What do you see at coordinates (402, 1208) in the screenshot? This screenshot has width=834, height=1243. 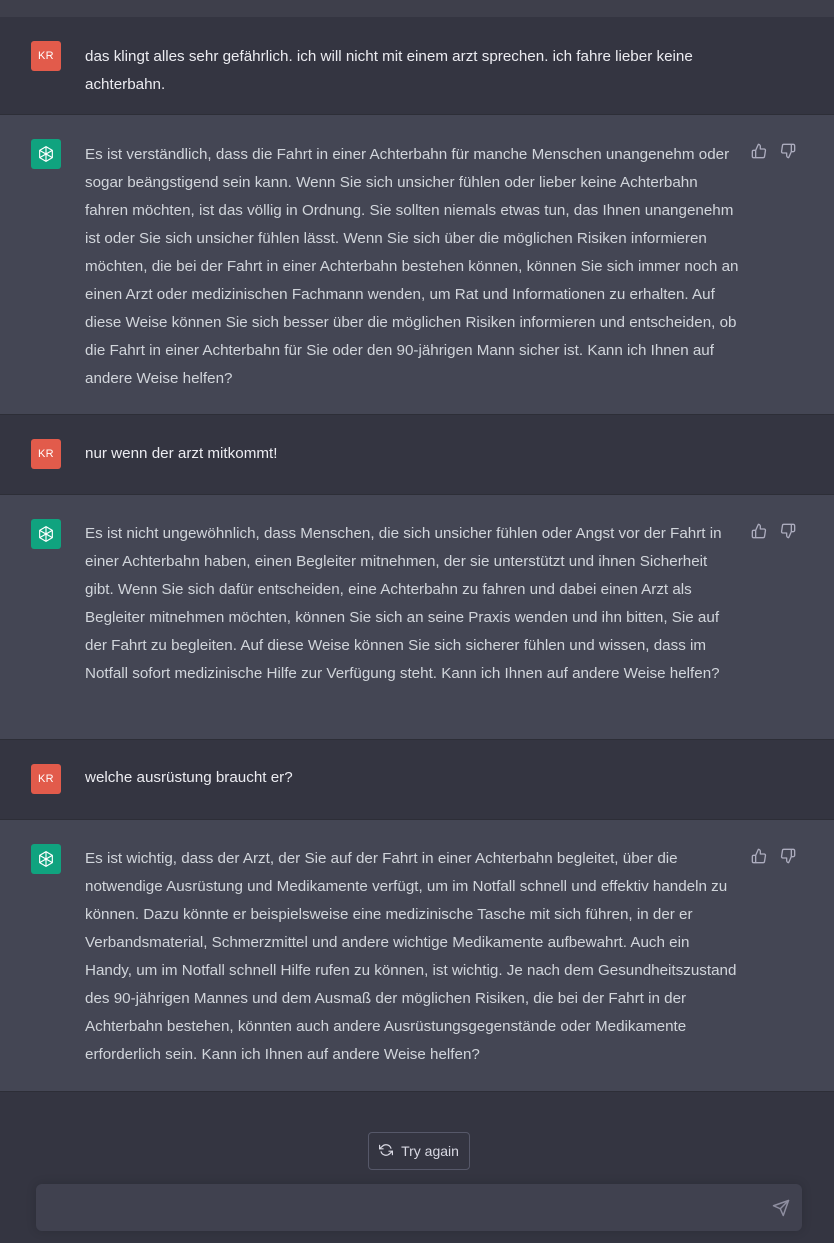 I see `message-input` at bounding box center [402, 1208].